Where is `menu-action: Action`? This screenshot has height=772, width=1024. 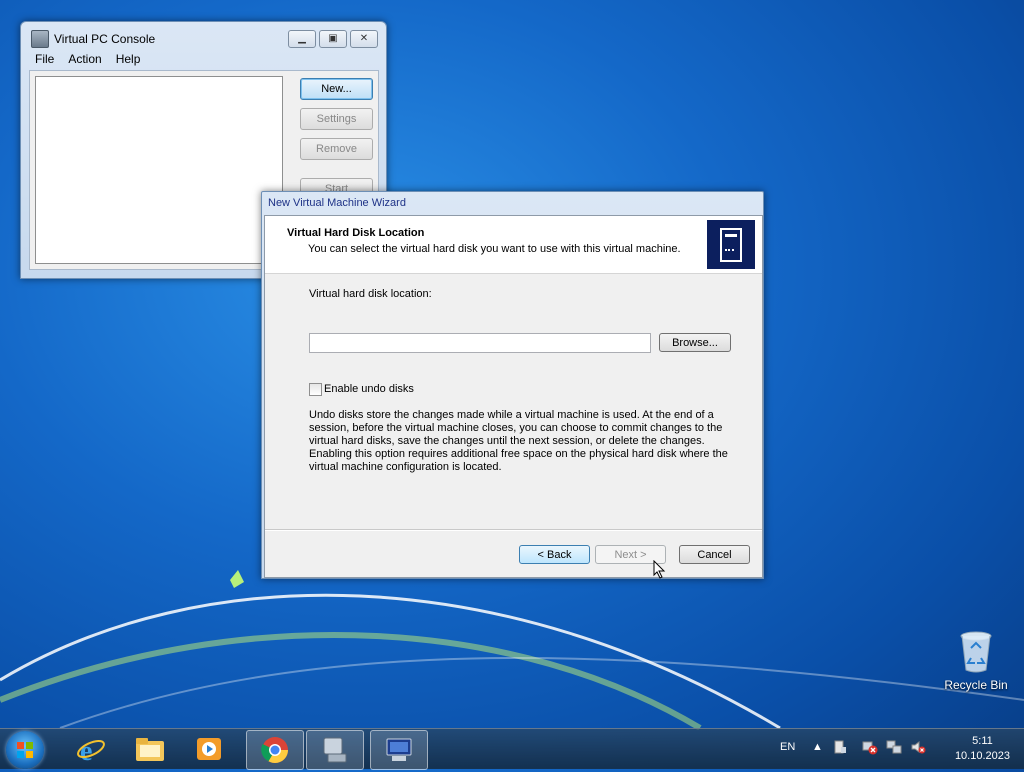 menu-action: Action is located at coordinates (84, 59).